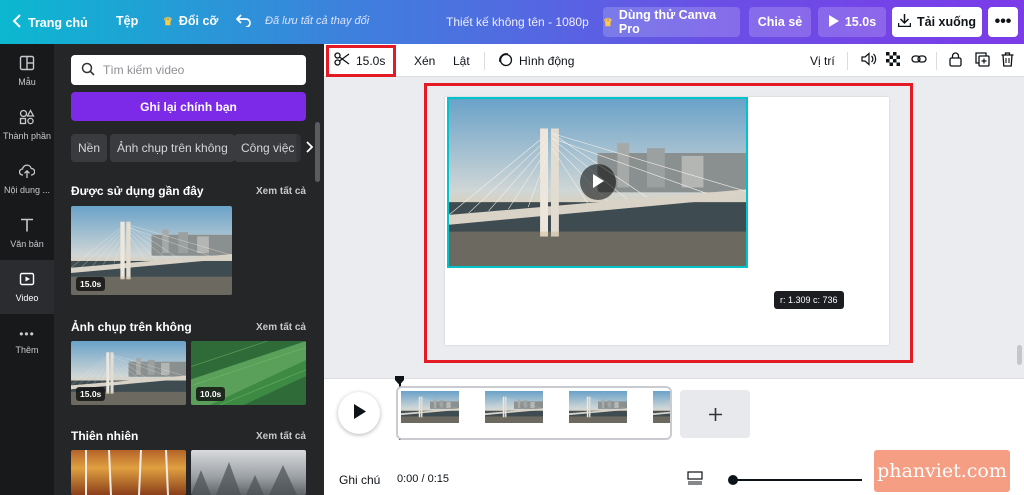 The image size is (1024, 495). I want to click on grid-view-button, so click(695, 479).